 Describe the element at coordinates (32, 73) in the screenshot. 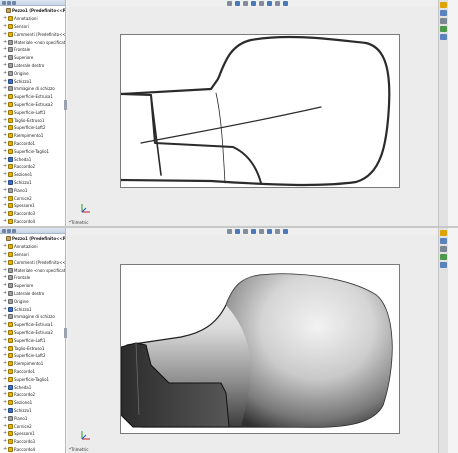

I see `tree-node: + Origine` at that location.